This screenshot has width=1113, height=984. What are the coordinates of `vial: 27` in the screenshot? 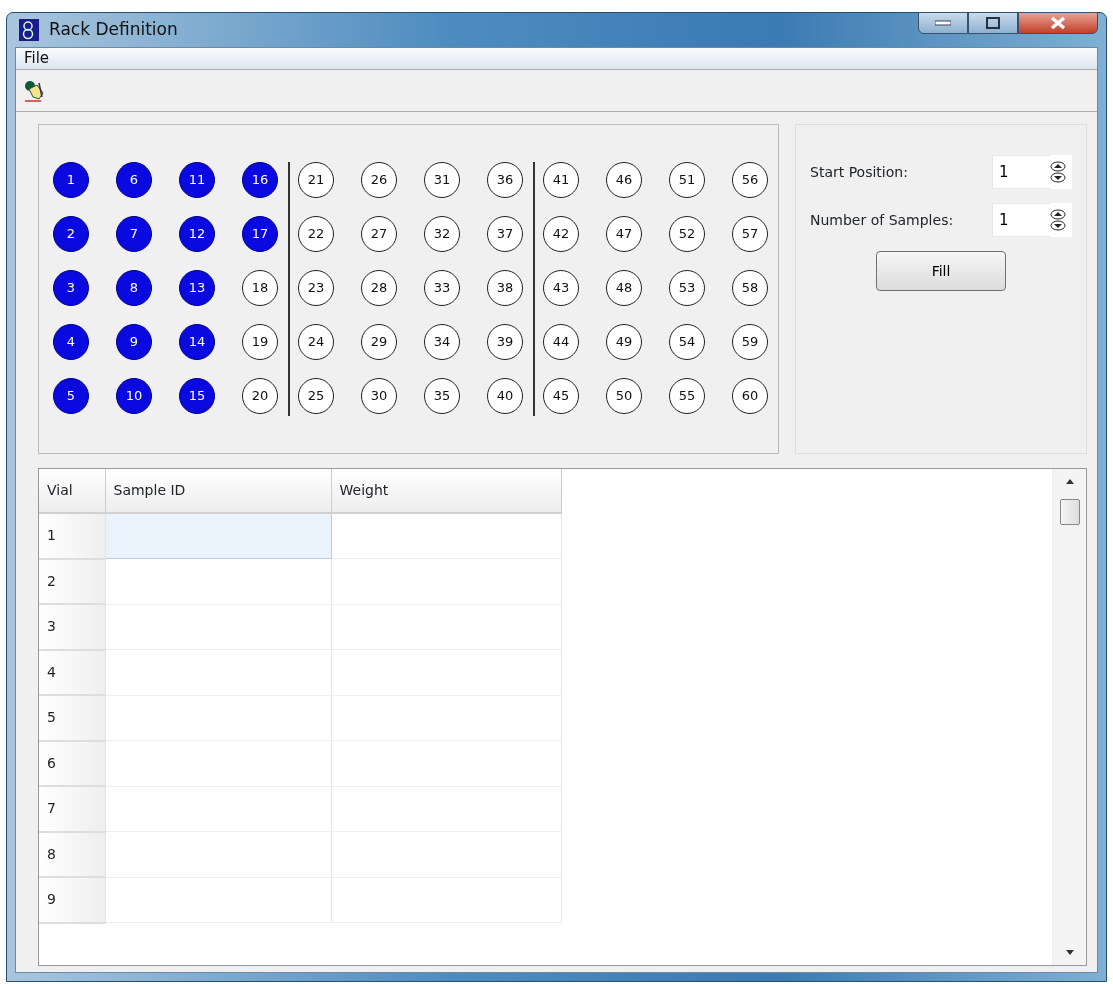 It's located at (379, 234).